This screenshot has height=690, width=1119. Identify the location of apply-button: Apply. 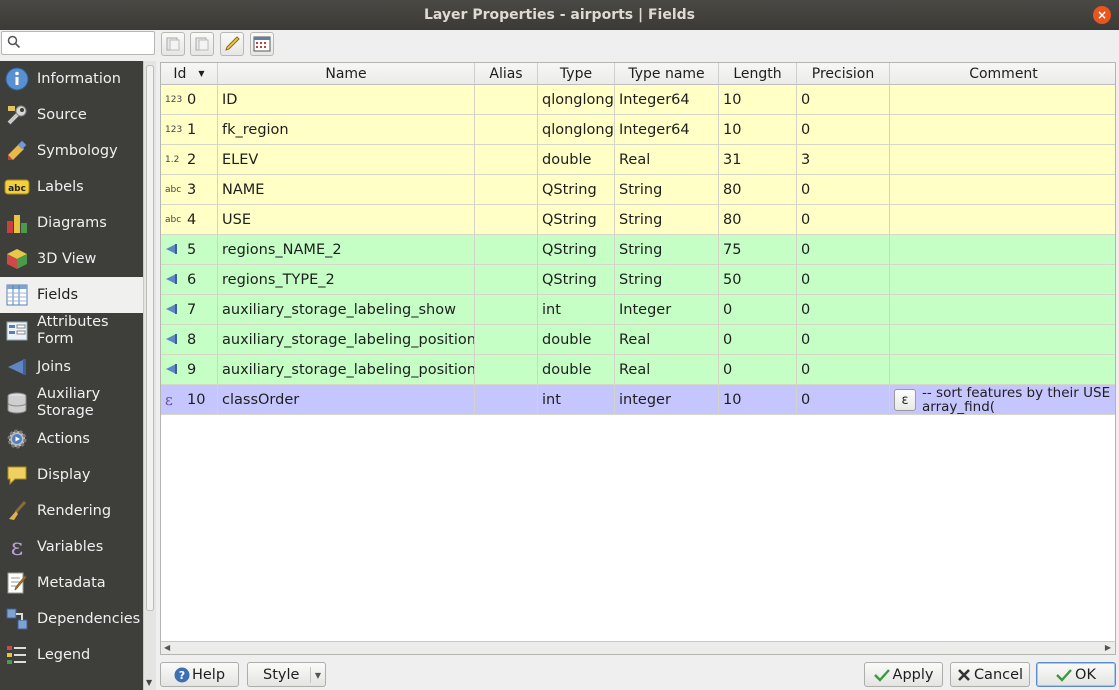
(903, 674).